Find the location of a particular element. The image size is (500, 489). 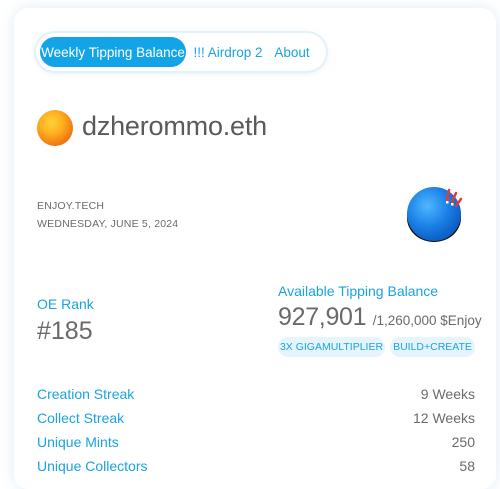

site-name: ENJOY.TECH is located at coordinates (71, 206).